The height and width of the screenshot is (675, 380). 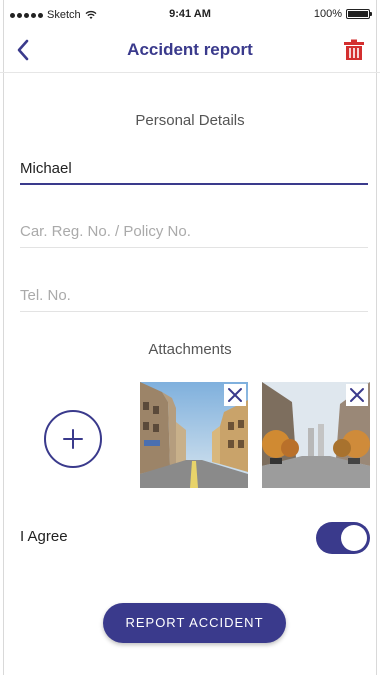 I want to click on toggle-knob, so click(x=354, y=538).